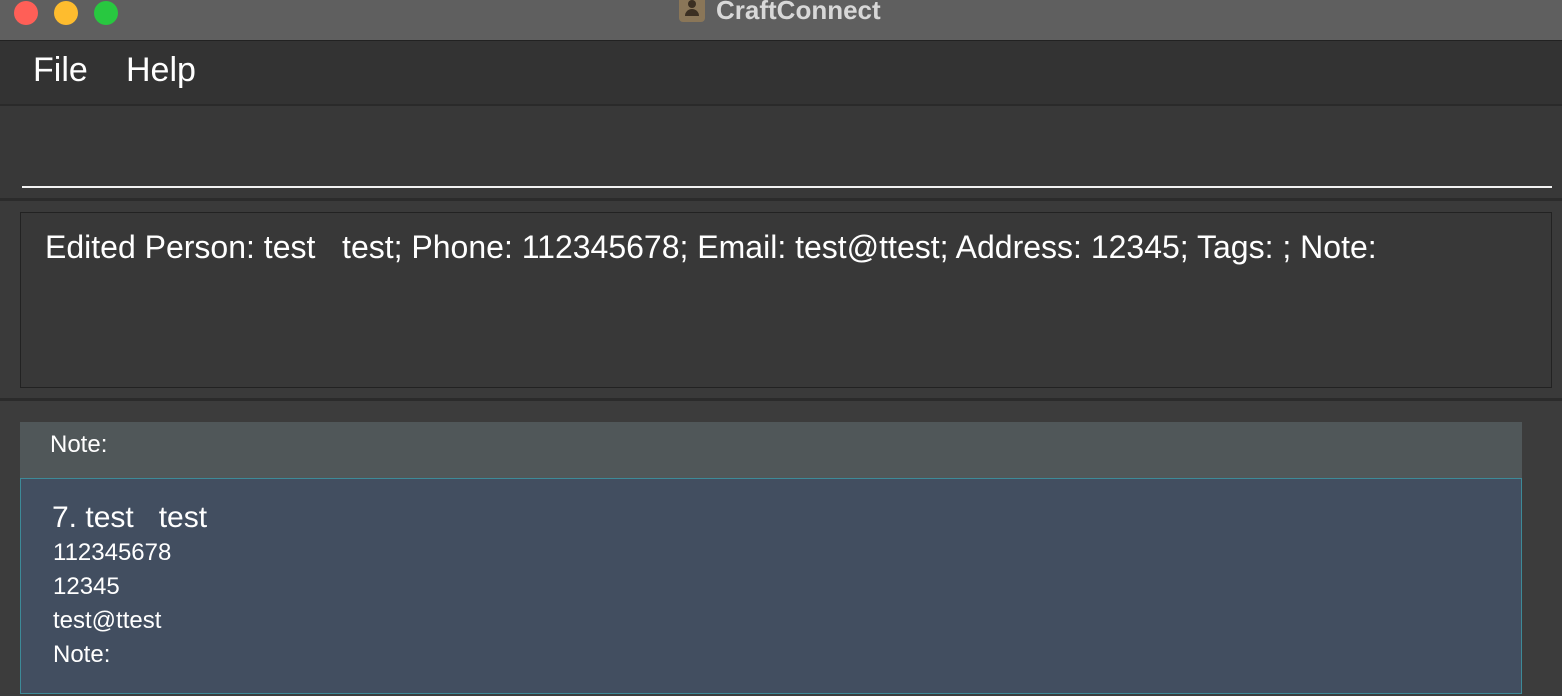  What do you see at coordinates (787, 147) in the screenshot?
I see `command-input` at bounding box center [787, 147].